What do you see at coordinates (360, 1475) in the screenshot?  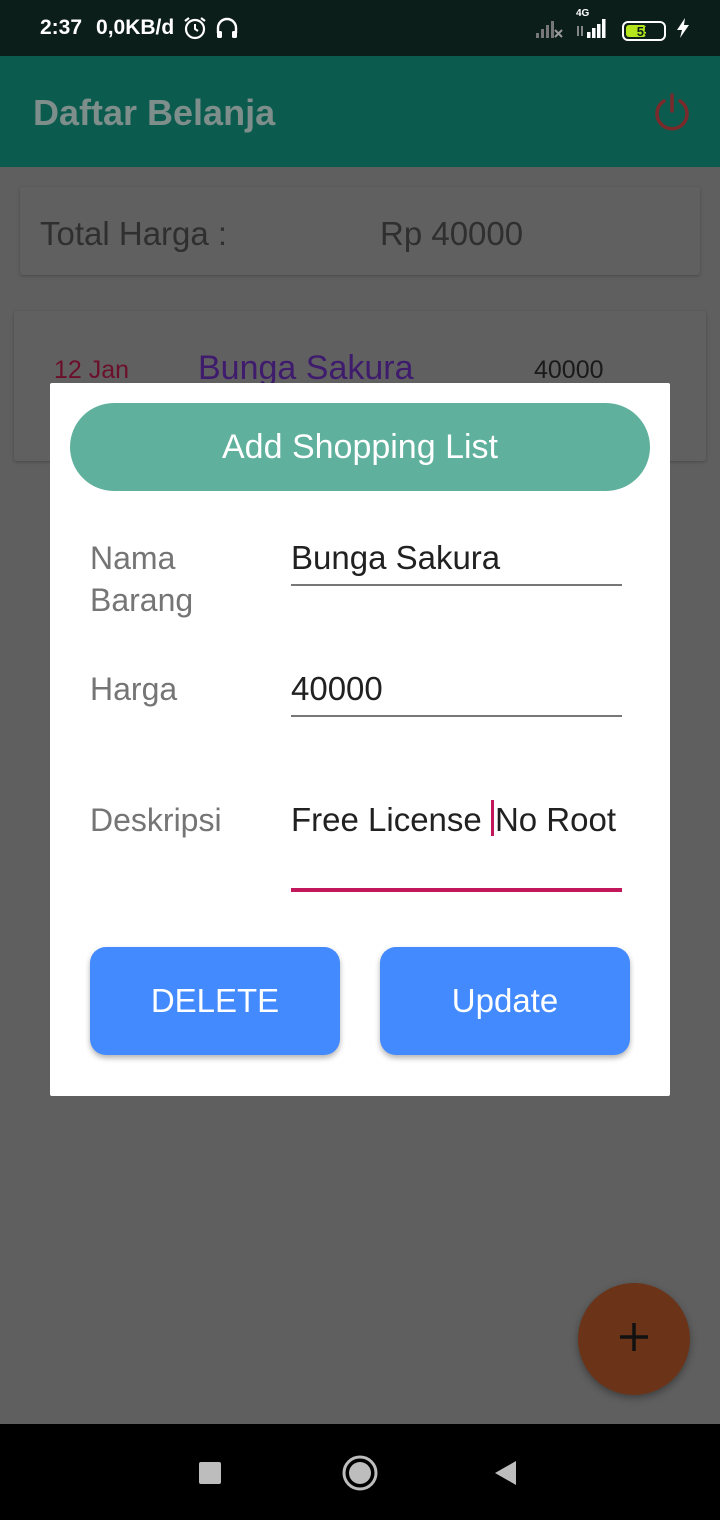 I see `home-icon` at bounding box center [360, 1475].